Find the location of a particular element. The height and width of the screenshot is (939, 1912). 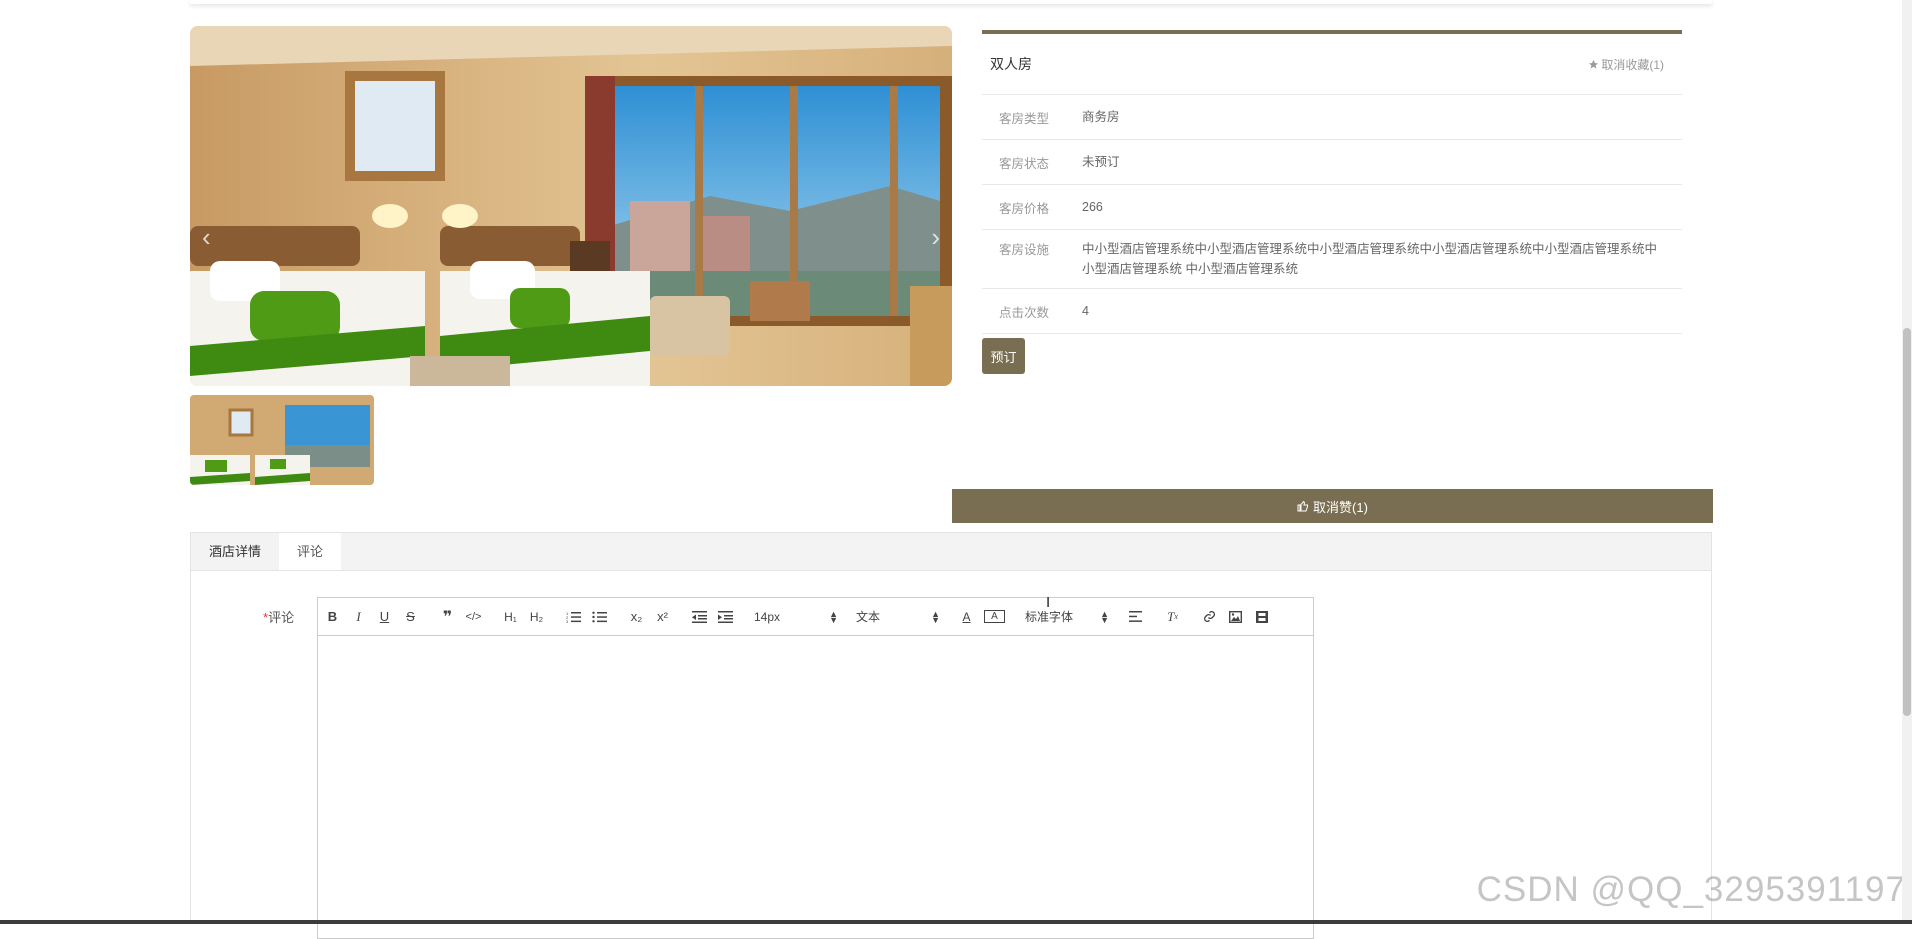

unfavorite-button: 取消收藏(1) is located at coordinates (1626, 64).